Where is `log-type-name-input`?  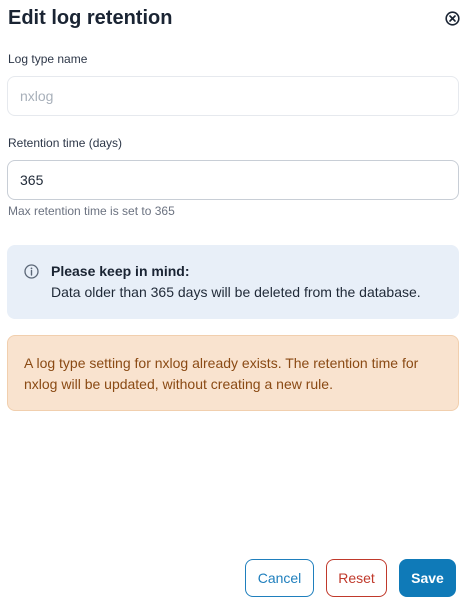 log-type-name-input is located at coordinates (233, 96).